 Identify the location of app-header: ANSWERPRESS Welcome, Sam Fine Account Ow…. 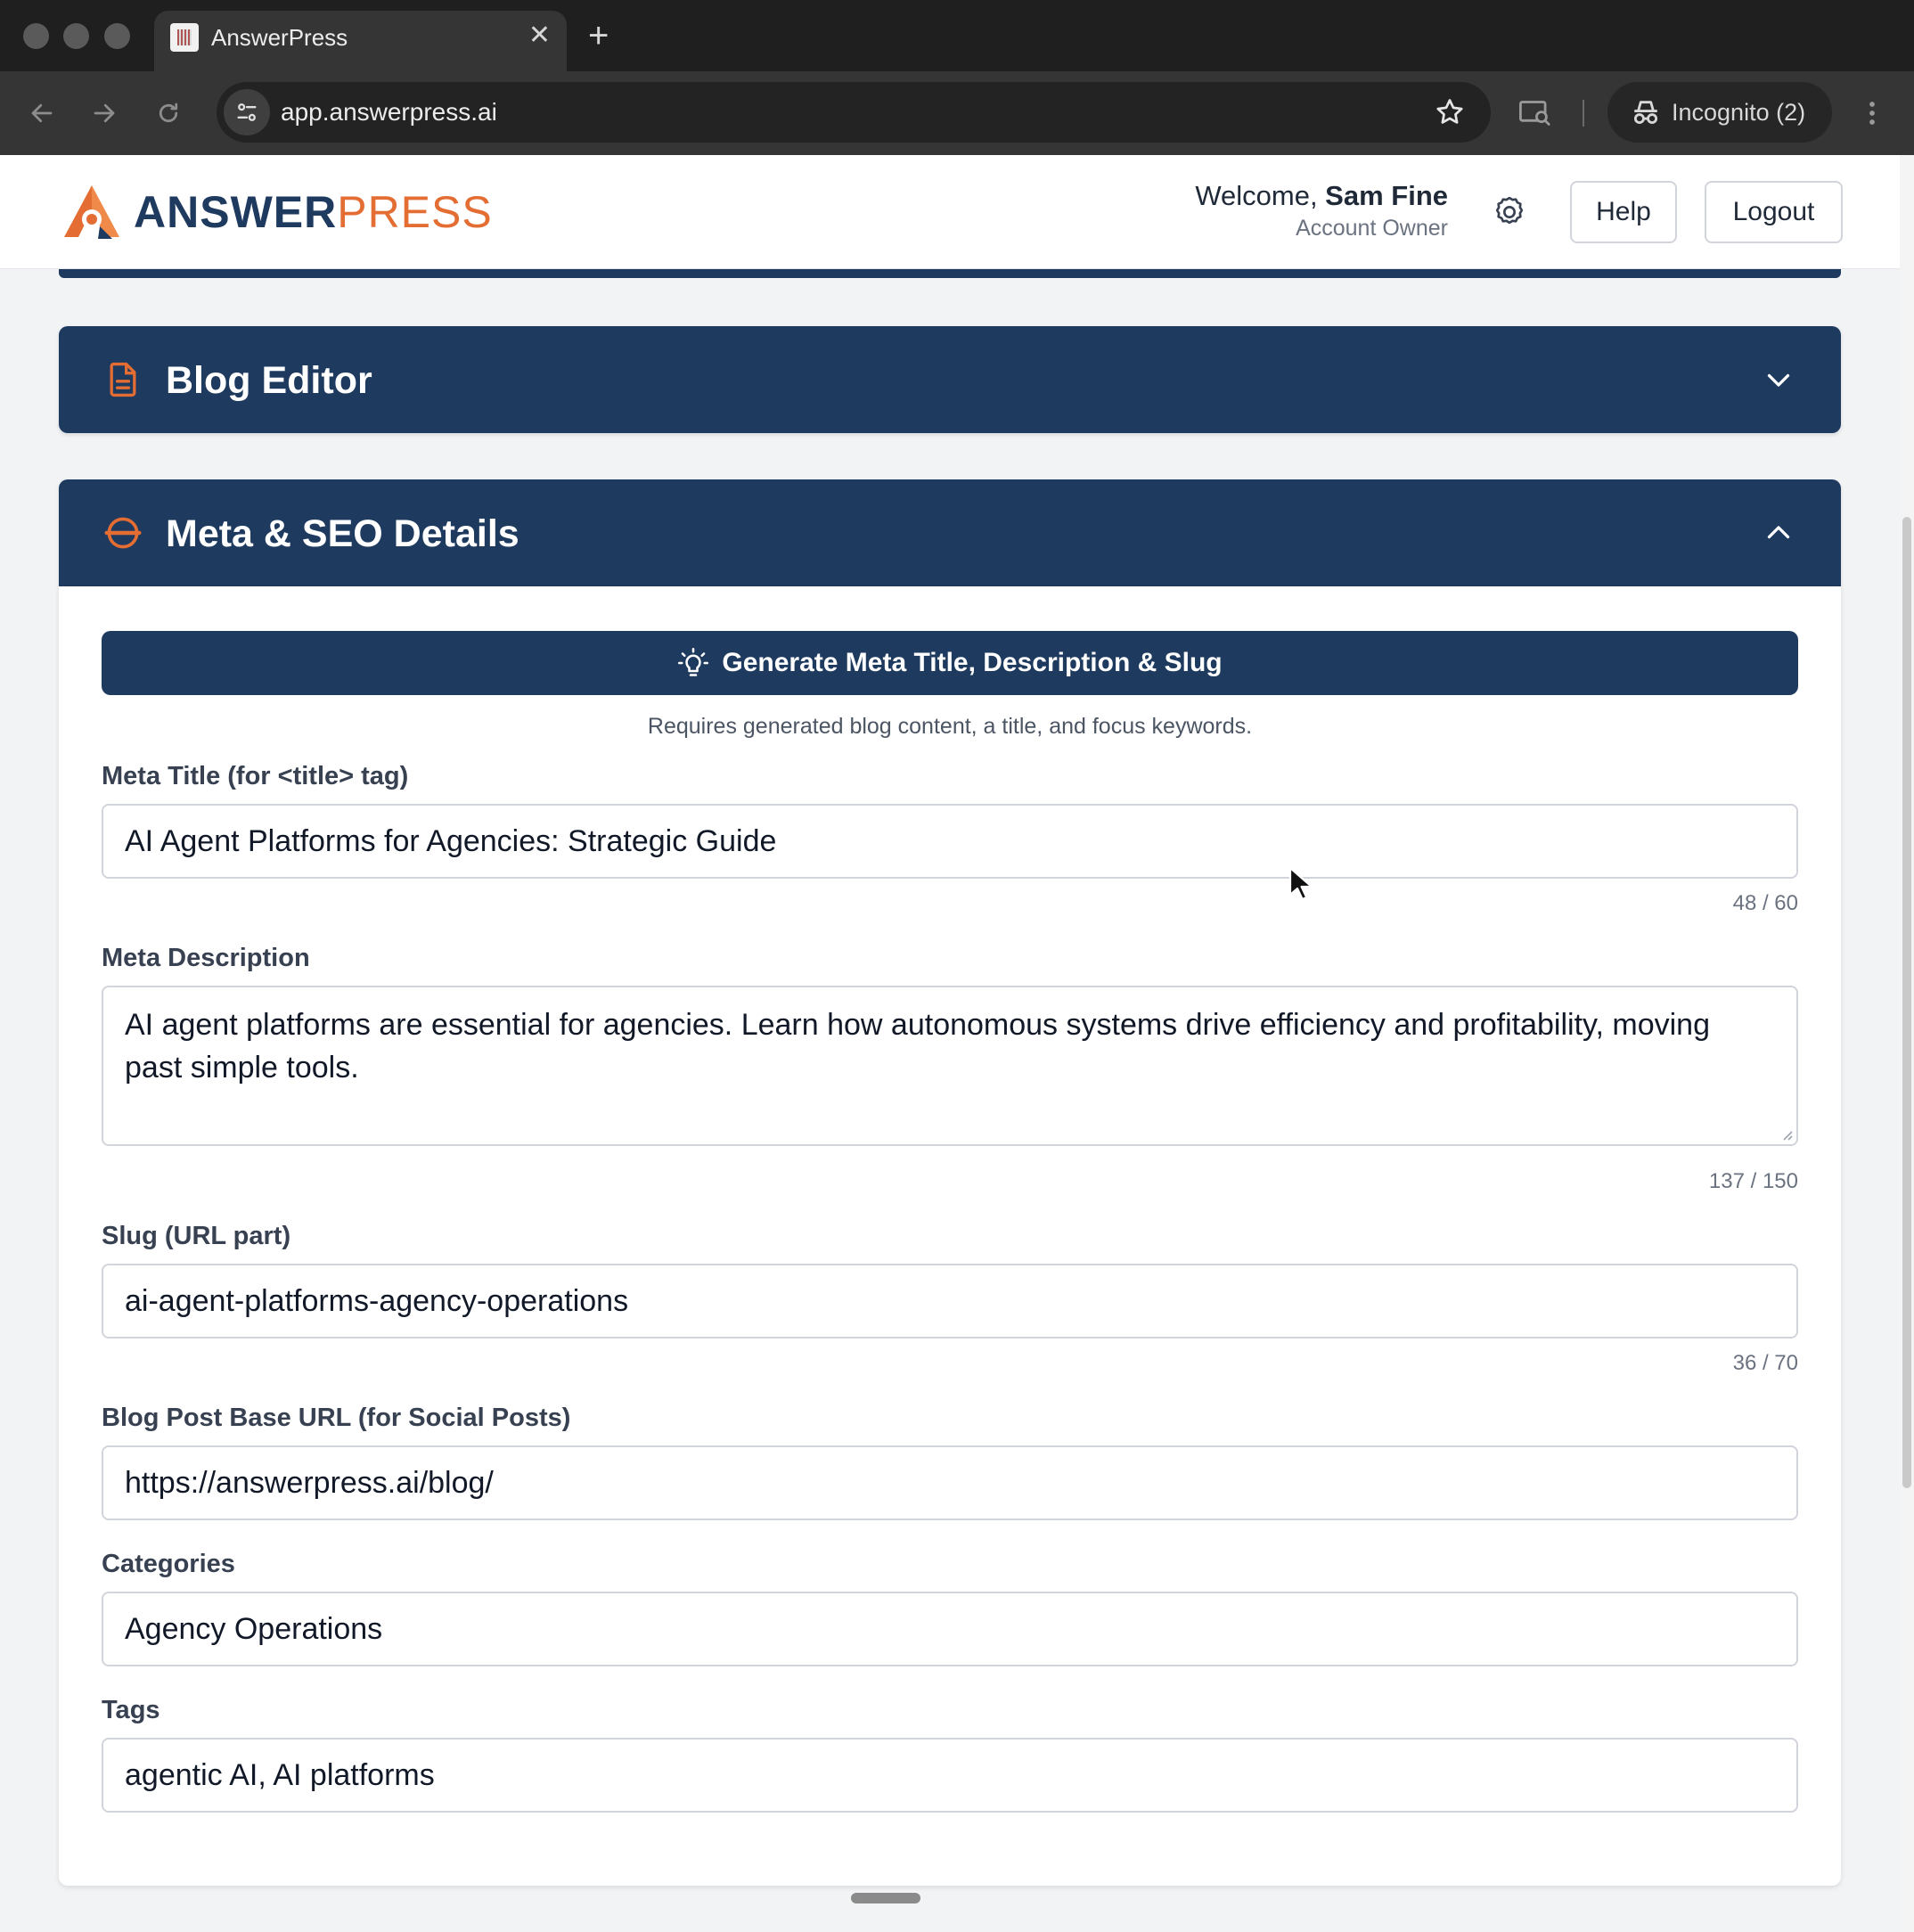
(950, 212).